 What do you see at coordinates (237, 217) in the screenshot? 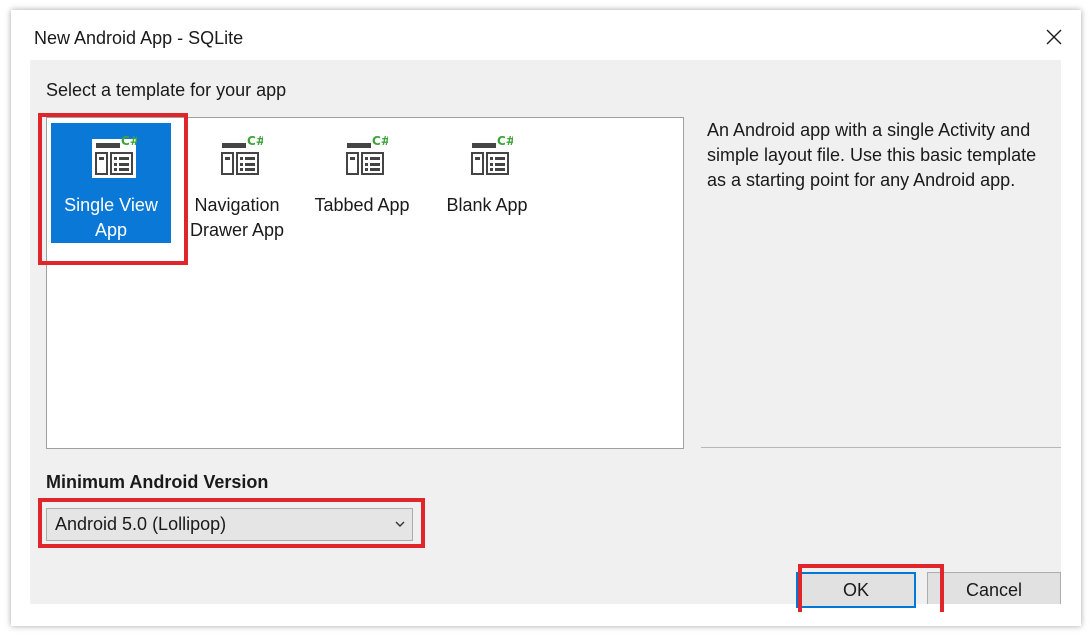
I see `template-label: Navigation Drawer App` at bounding box center [237, 217].